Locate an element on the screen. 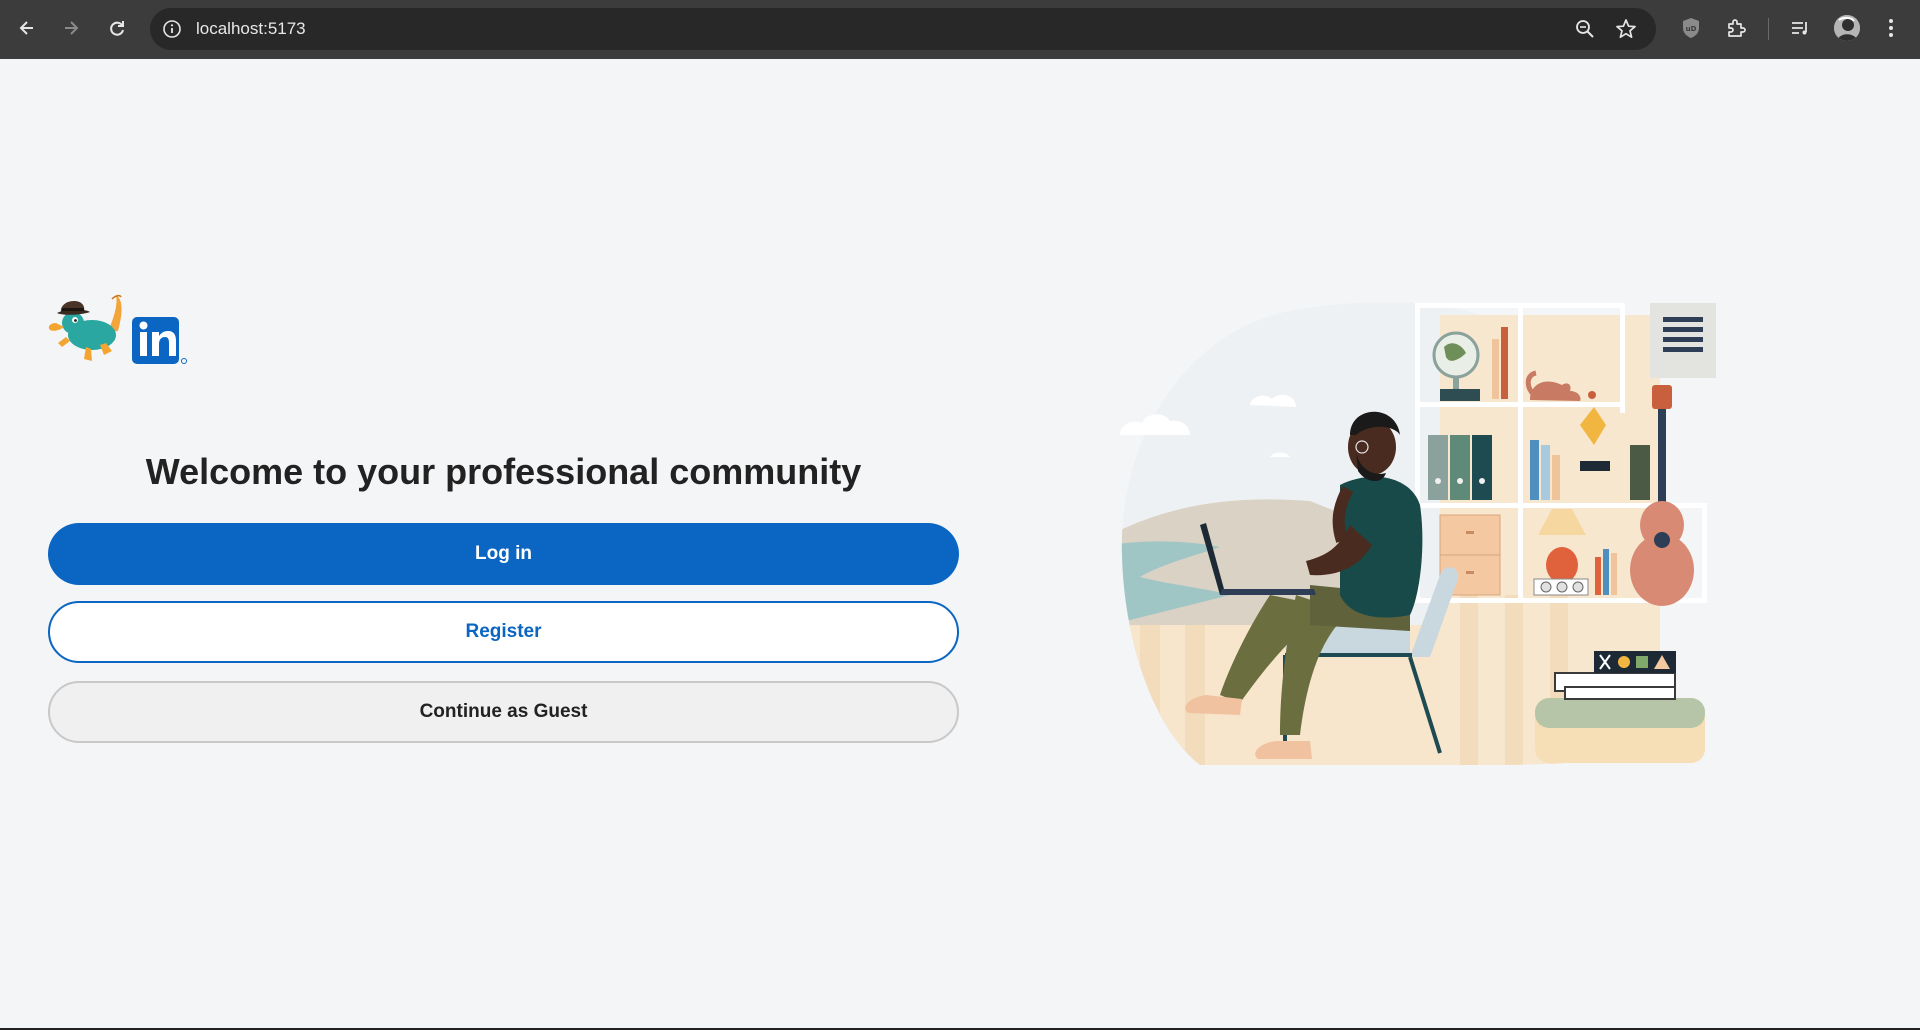 This screenshot has height=1030, width=1920. reload-icon is located at coordinates (117, 28).